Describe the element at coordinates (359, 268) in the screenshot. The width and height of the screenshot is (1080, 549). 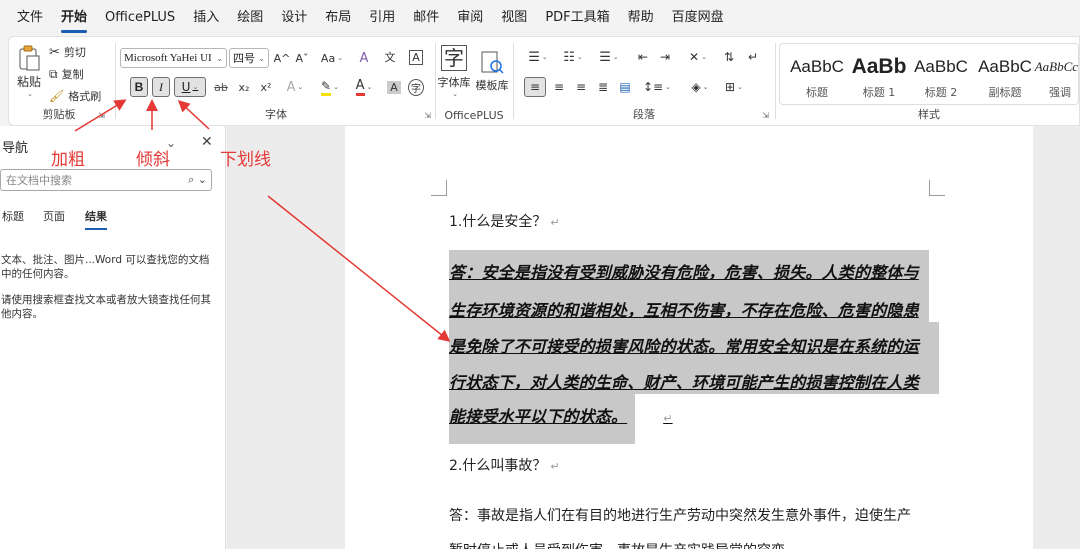
I see `arrow-to-text` at that location.